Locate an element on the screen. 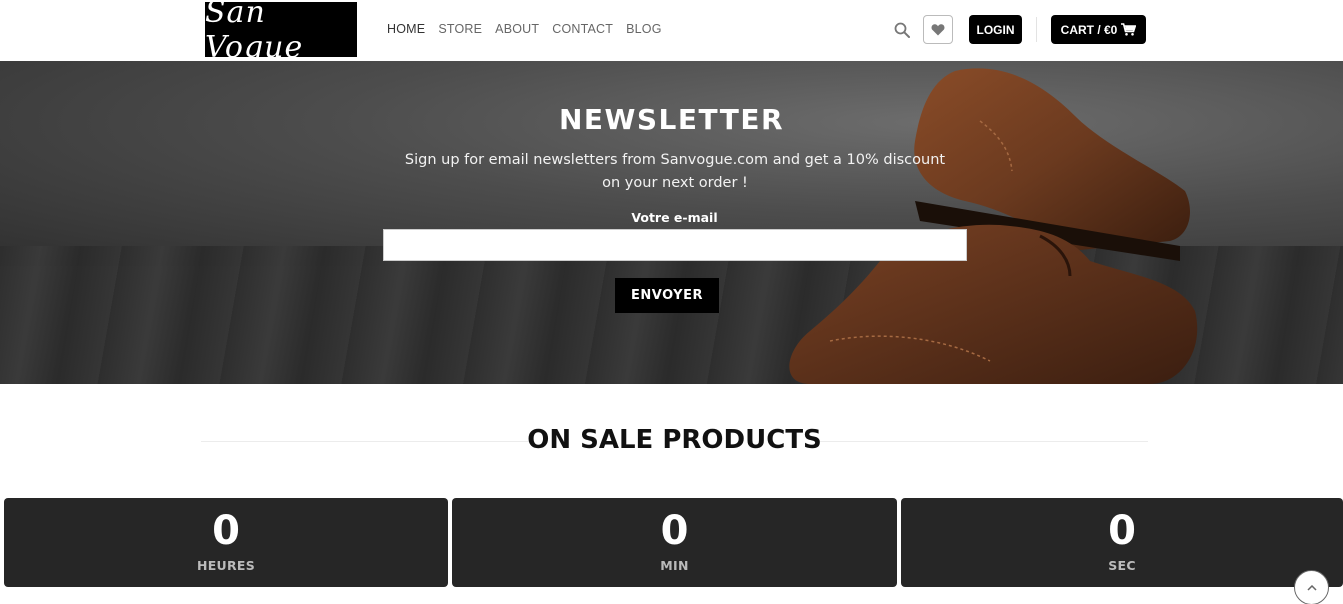 This screenshot has width=1343, height=604. email-label: Votre e-mail is located at coordinates (674, 217).